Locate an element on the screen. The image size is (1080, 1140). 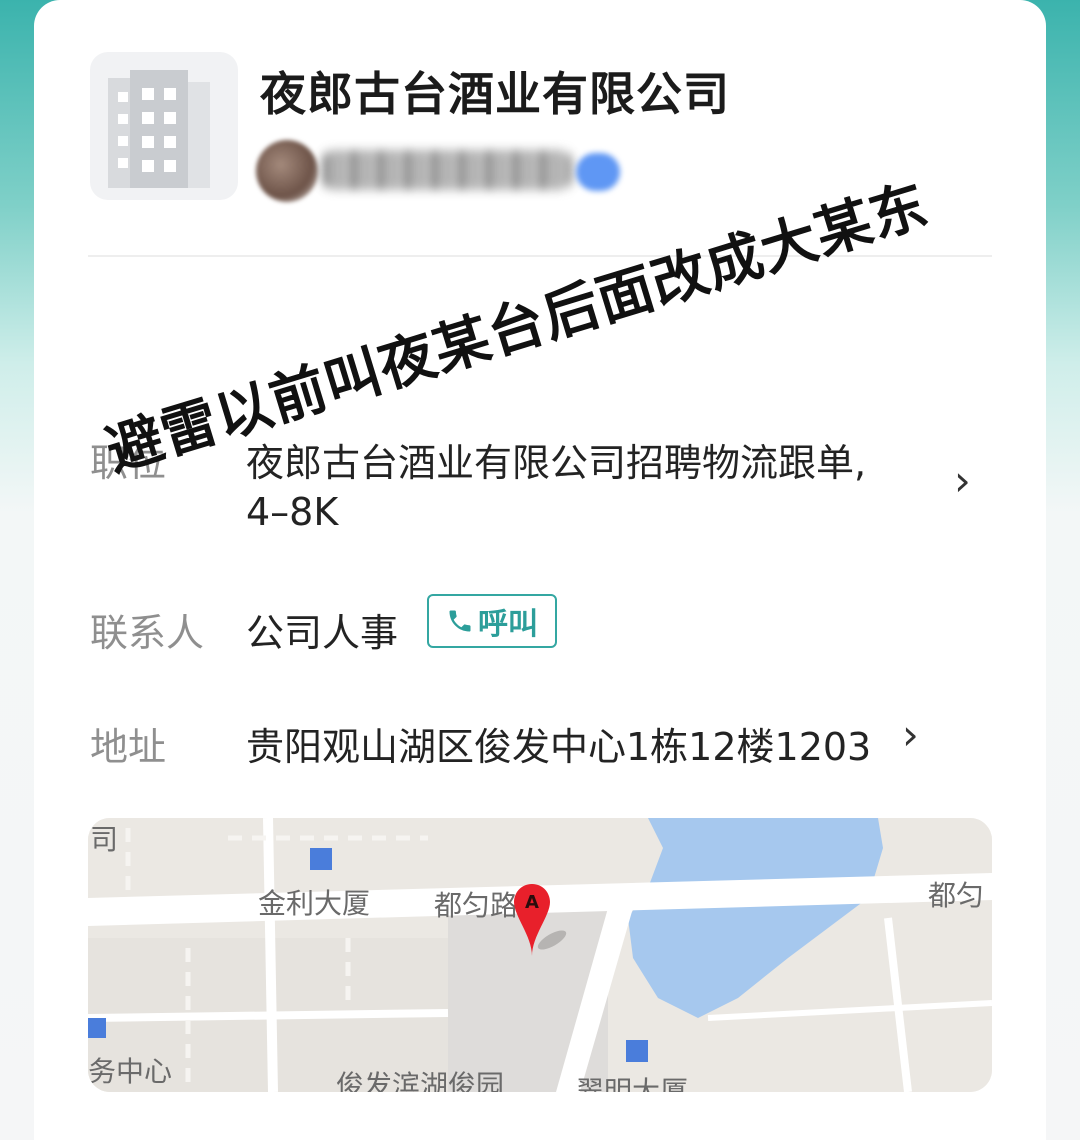
map-marker-letter: A is located at coordinates (532, 902).